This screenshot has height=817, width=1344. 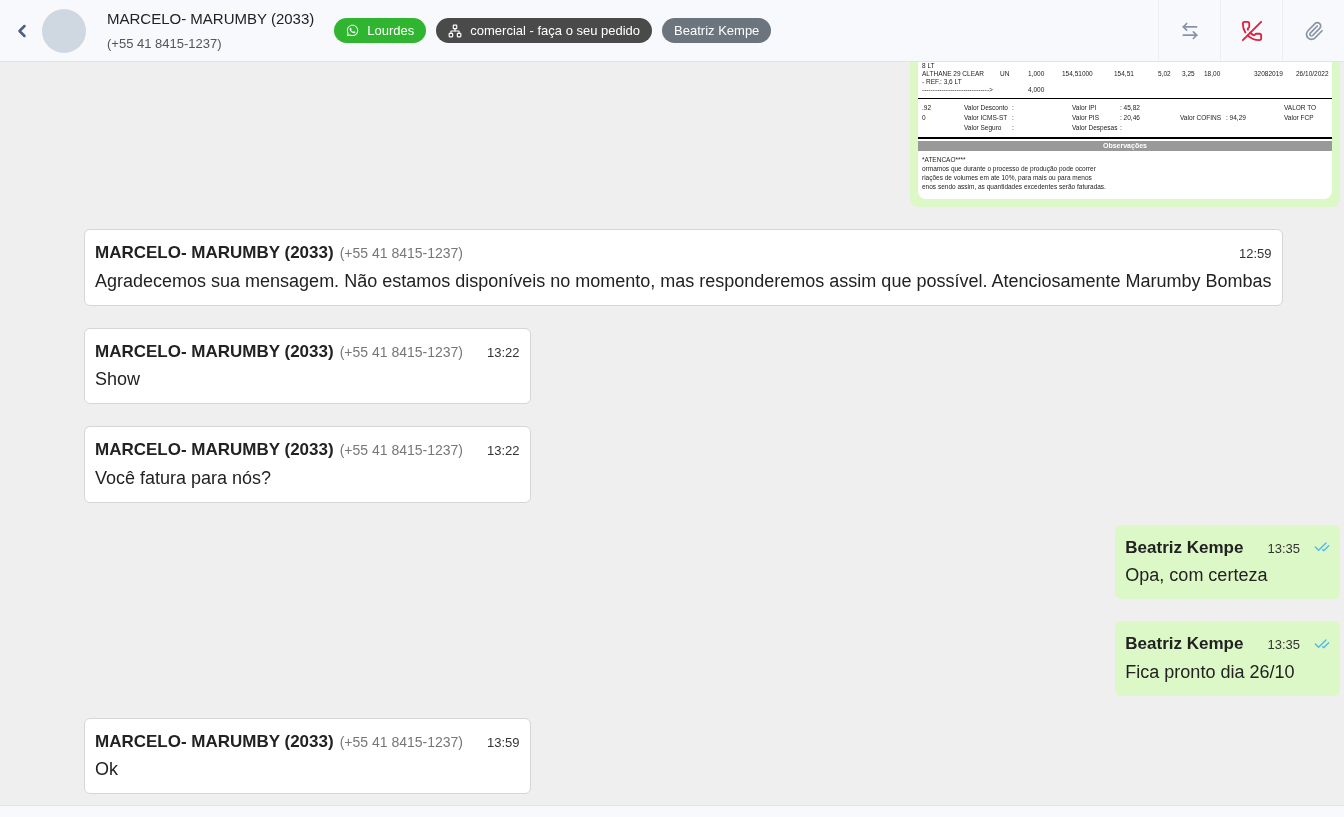 I want to click on contact-name: MARCELO- MARUMBY (2033), so click(x=211, y=19).